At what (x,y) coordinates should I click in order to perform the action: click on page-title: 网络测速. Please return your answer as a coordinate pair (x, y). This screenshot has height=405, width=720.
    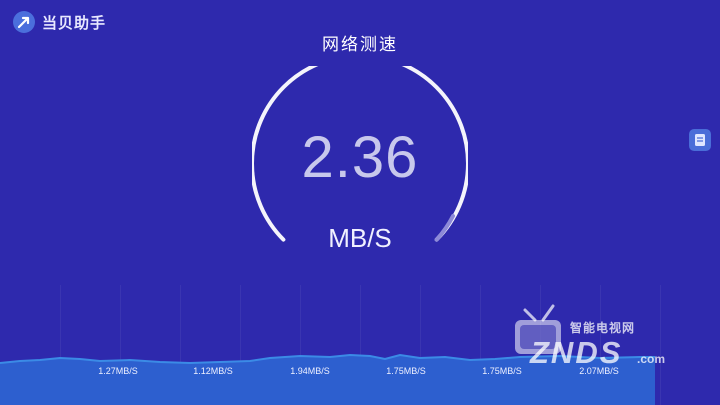
    Looking at the image, I should click on (360, 44).